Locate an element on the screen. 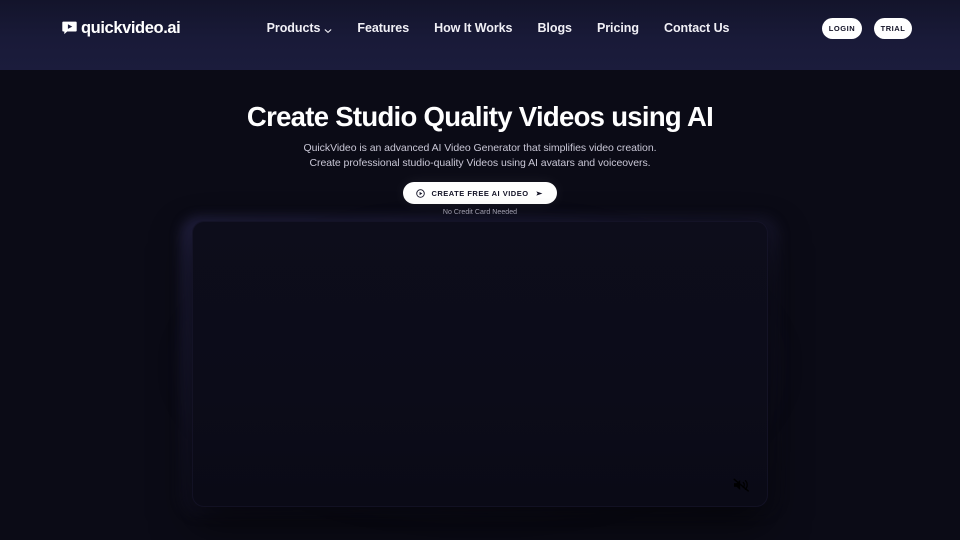 This screenshot has height=540, width=960. cta-label: CREATE FREE AI VIDEO is located at coordinates (480, 193).